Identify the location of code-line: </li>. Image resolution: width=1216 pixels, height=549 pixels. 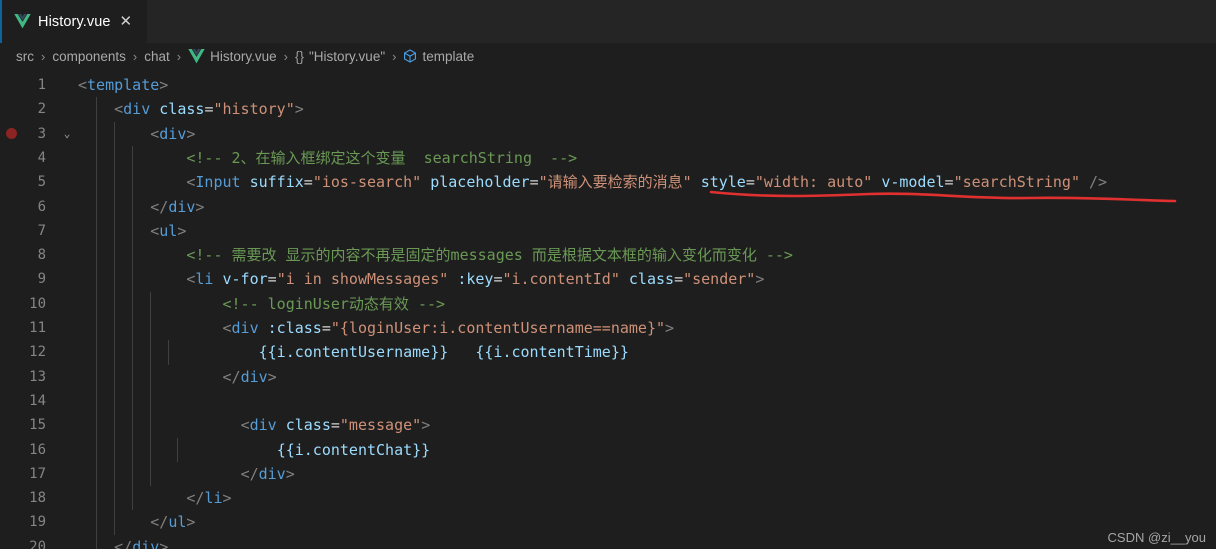
(155, 498).